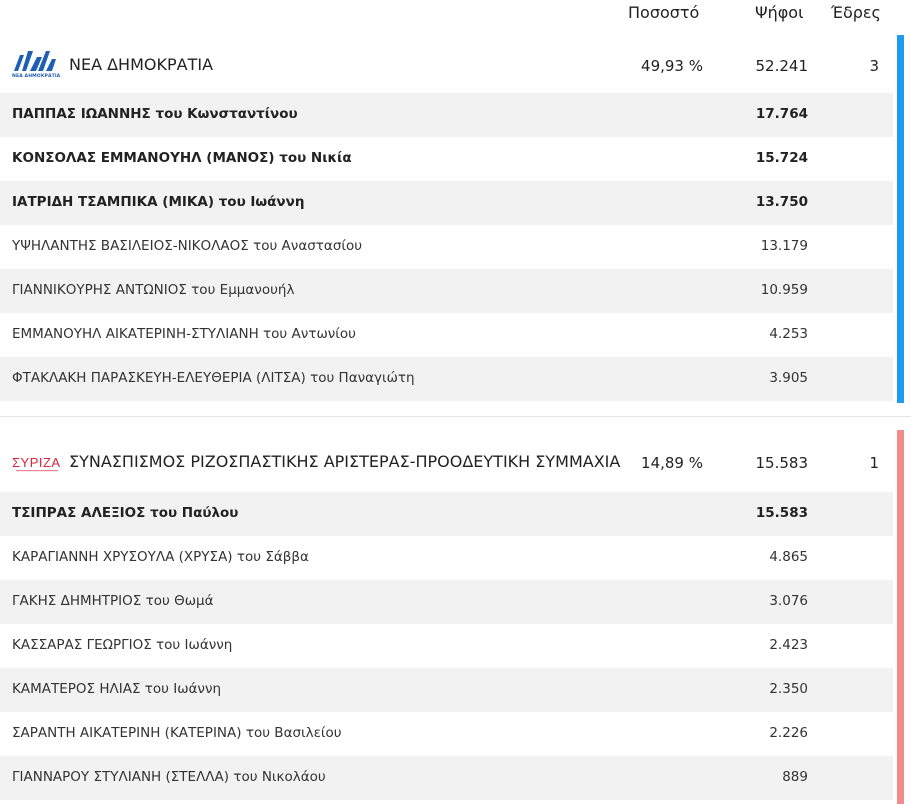 This screenshot has height=804, width=911. I want to click on candidate-votes: 10.959, so click(784, 290).